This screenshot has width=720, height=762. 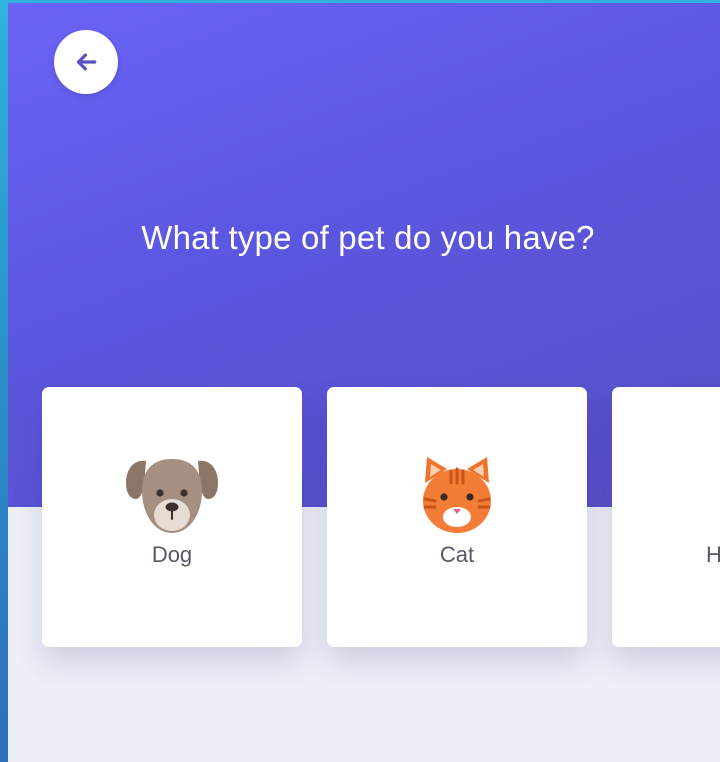 I want to click on dog-icon, so click(x=172, y=496).